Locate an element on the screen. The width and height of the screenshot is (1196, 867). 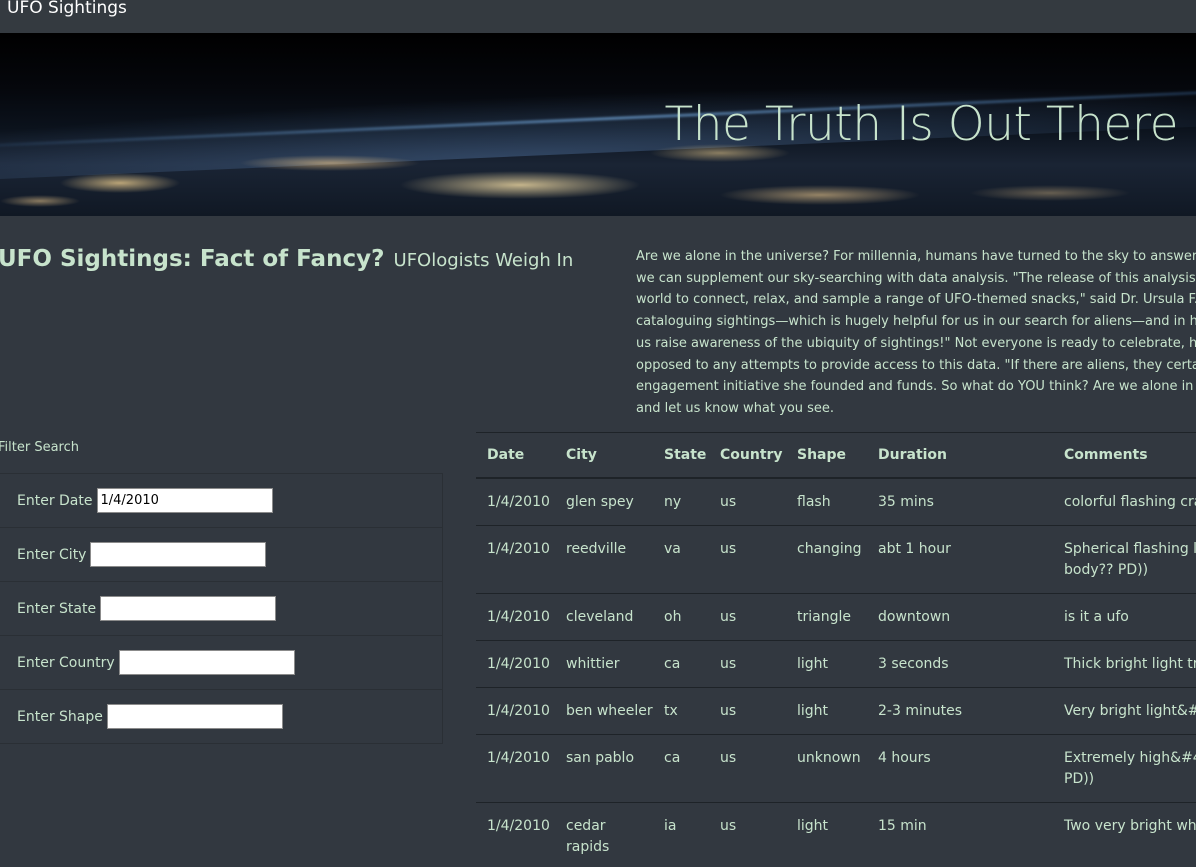
column-header-state: State is located at coordinates (681, 455).